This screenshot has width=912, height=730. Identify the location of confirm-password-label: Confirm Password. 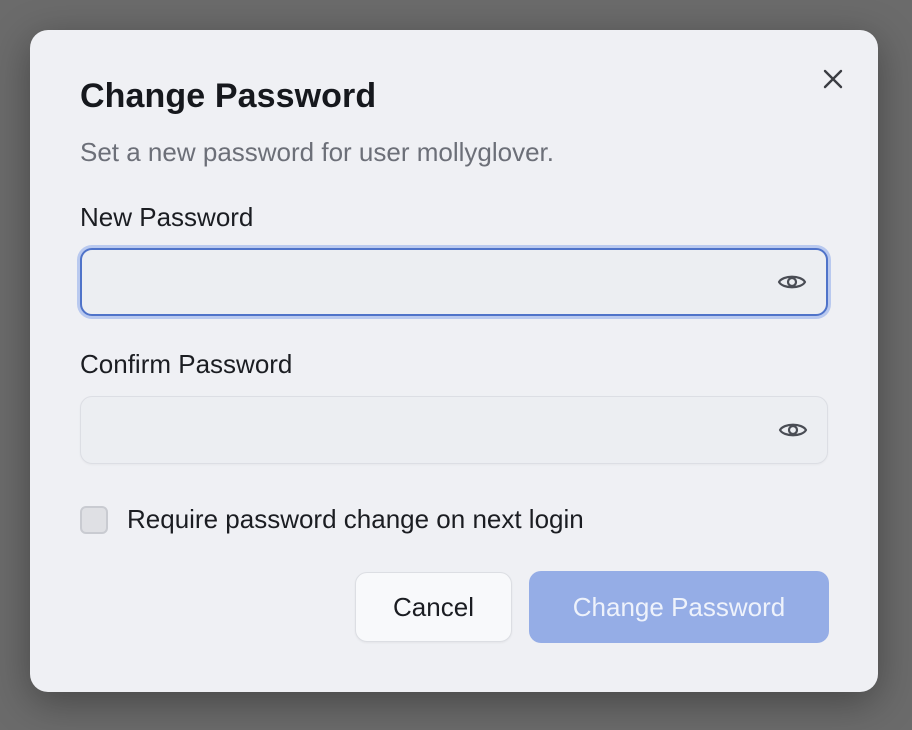
(186, 364).